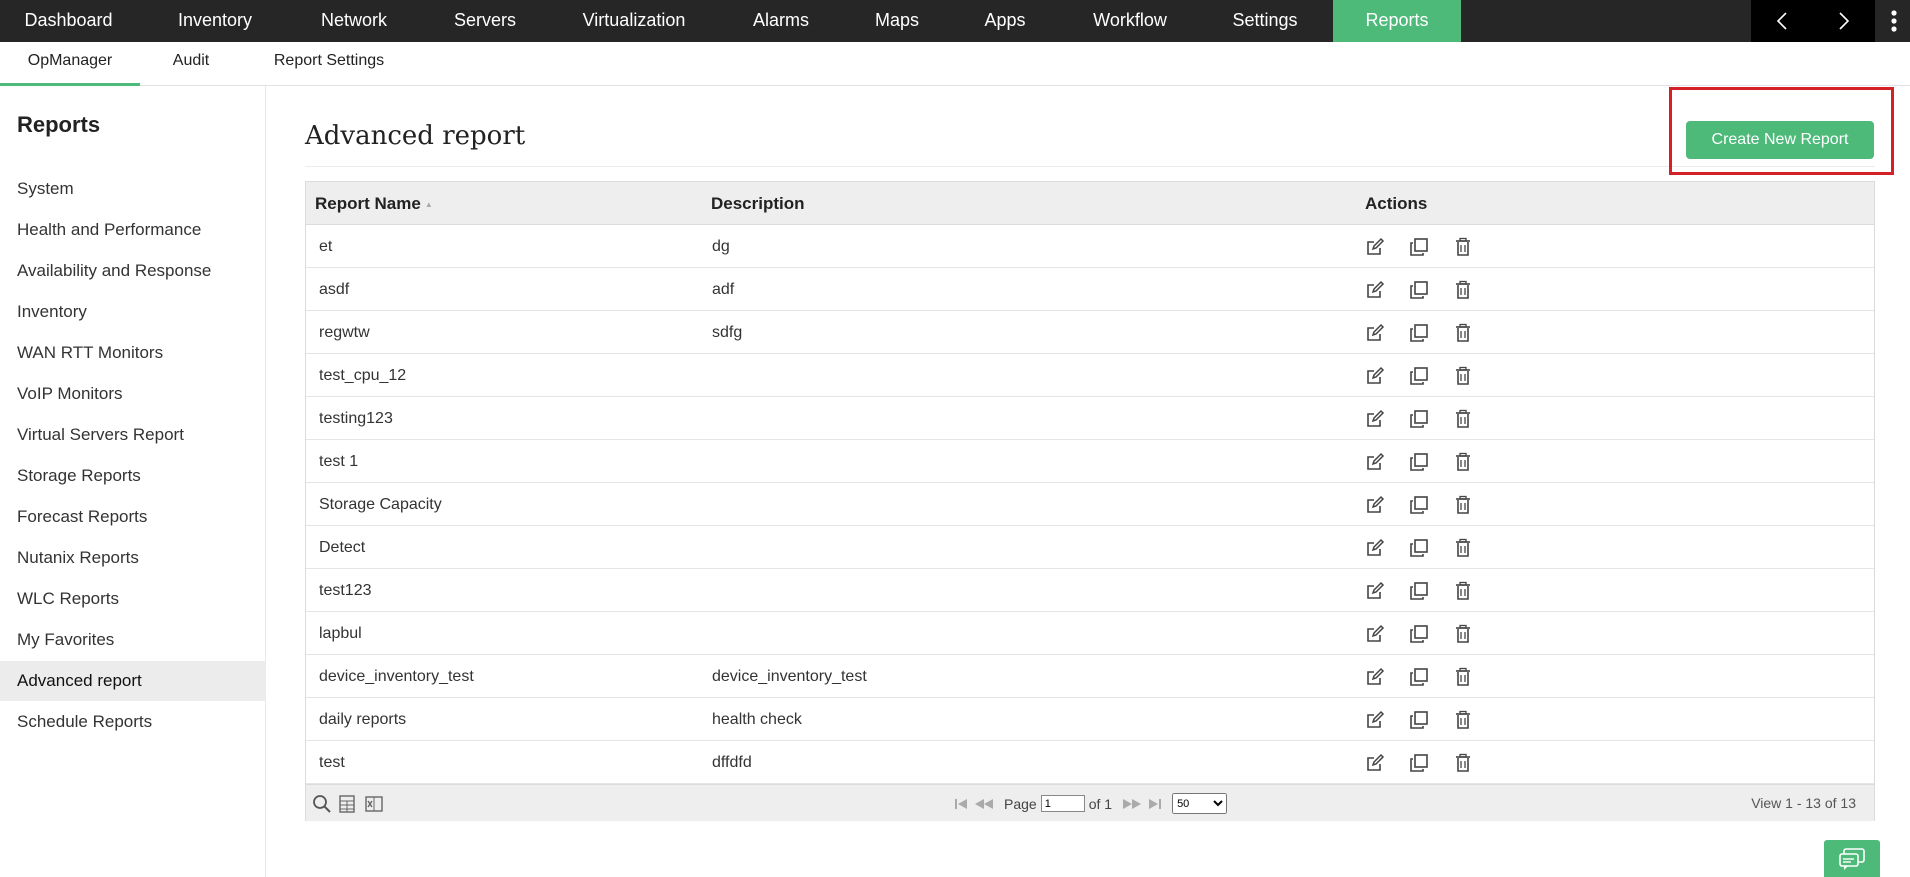  Describe the element at coordinates (1005, 21) in the screenshot. I see `nav-tab-apps: Apps` at that location.